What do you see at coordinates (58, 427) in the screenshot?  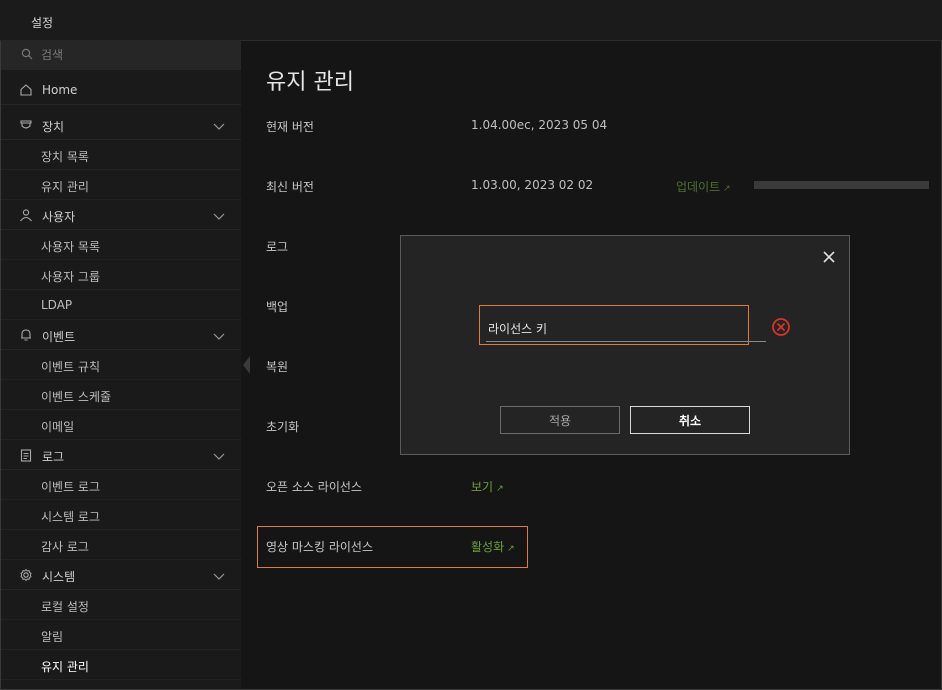 I see `sidebar-item-label: 이메일` at bounding box center [58, 427].